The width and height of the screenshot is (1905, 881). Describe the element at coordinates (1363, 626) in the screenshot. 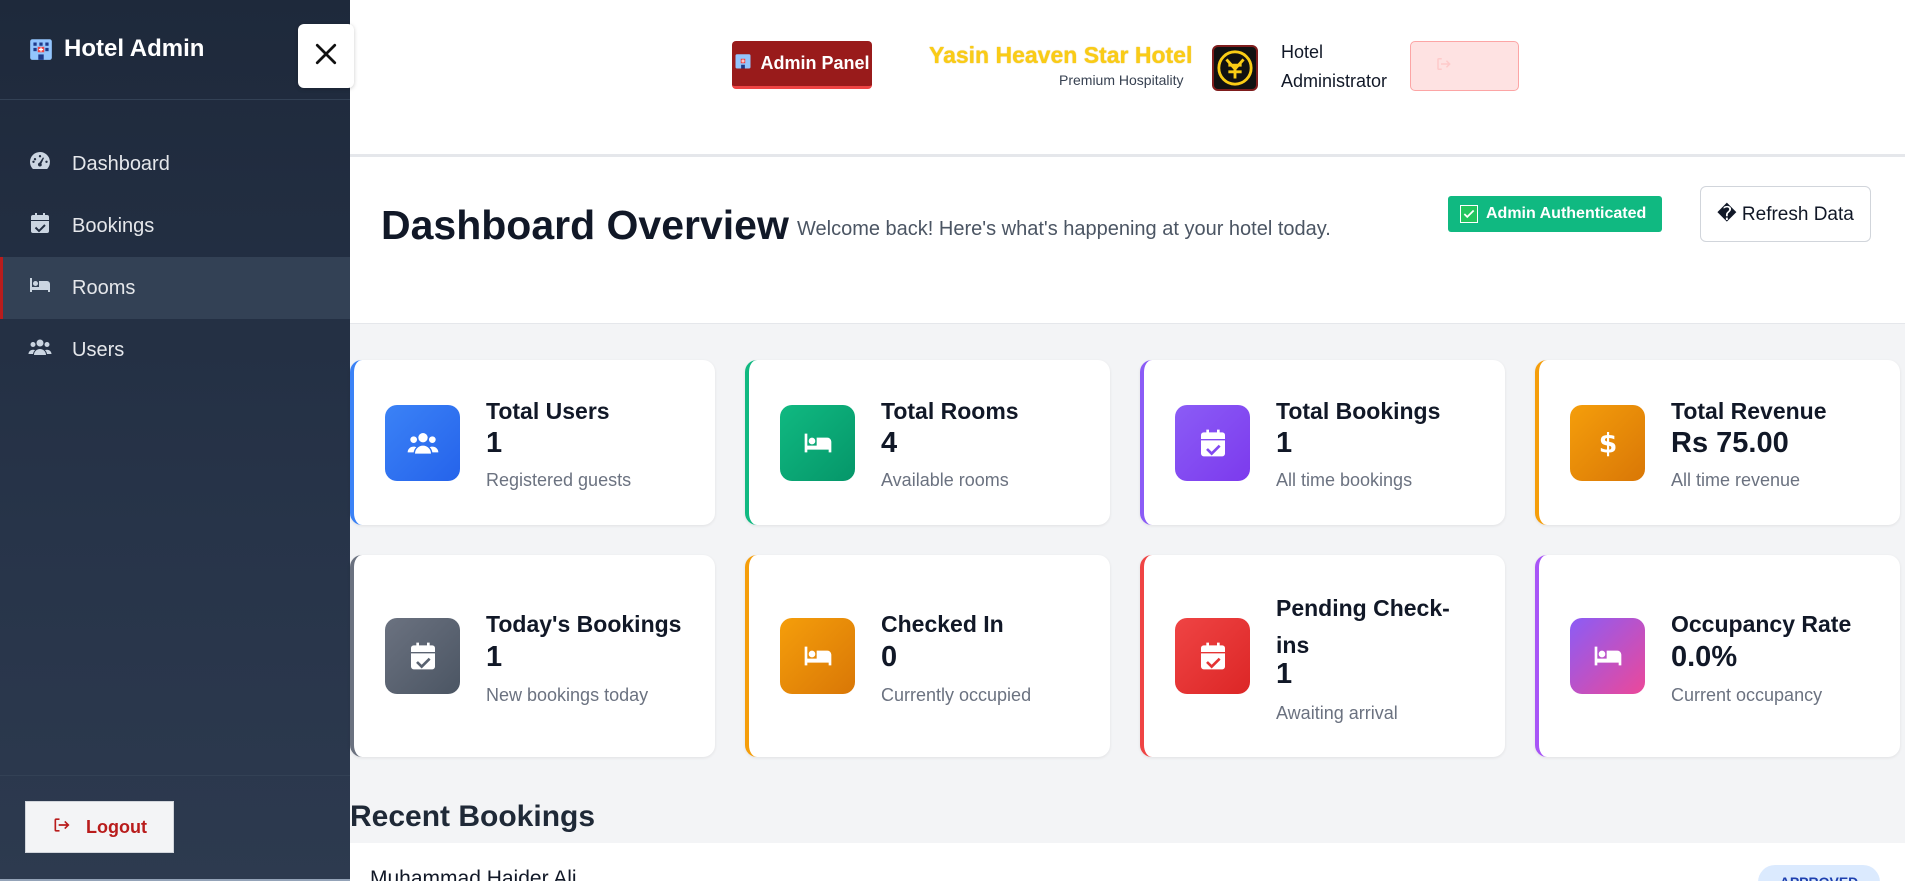

I see `stat-label: Pending Check-ins` at that location.